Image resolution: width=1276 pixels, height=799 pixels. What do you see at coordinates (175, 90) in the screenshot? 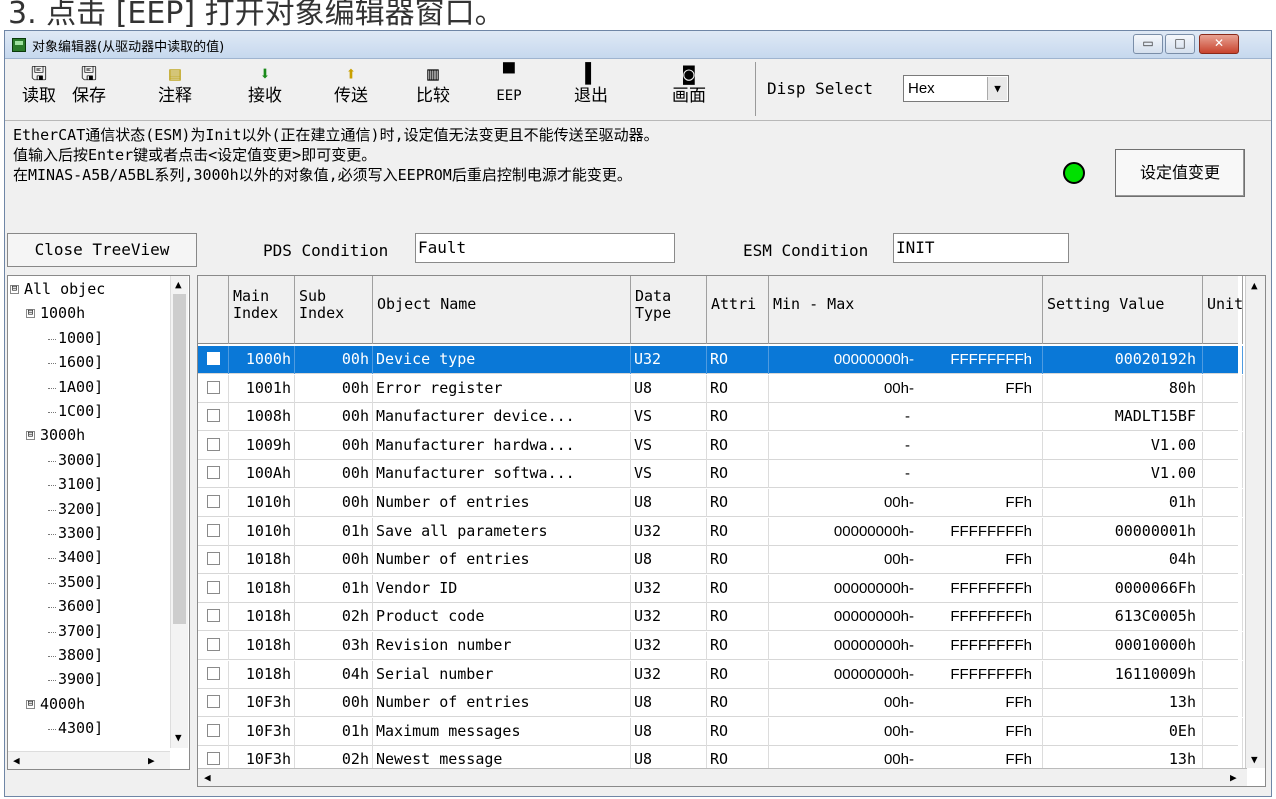
I see `note-button: ▤ 注释` at bounding box center [175, 90].